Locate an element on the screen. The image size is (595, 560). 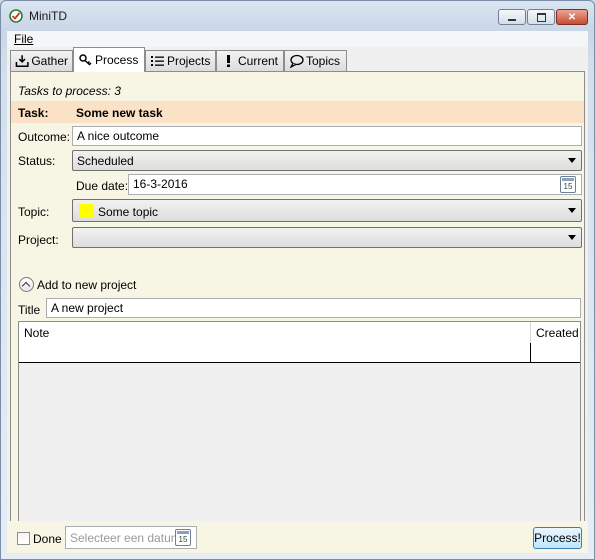
task-label: Task: is located at coordinates (33, 113).